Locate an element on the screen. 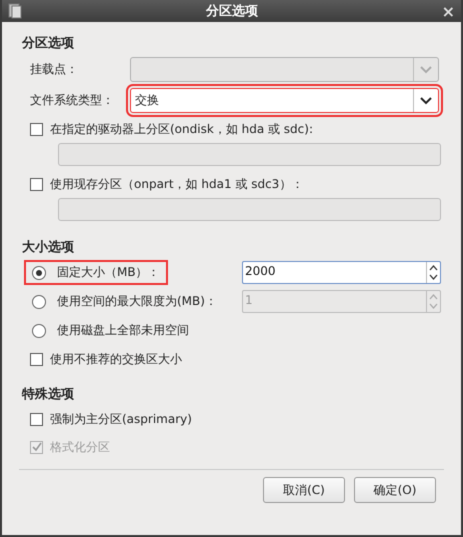 This screenshot has height=537, width=463. field-label: 挂载点： is located at coordinates (54, 69).